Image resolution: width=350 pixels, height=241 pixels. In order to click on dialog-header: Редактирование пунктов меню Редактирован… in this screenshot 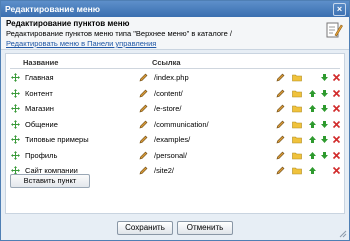, I will do `click(175, 33)`.